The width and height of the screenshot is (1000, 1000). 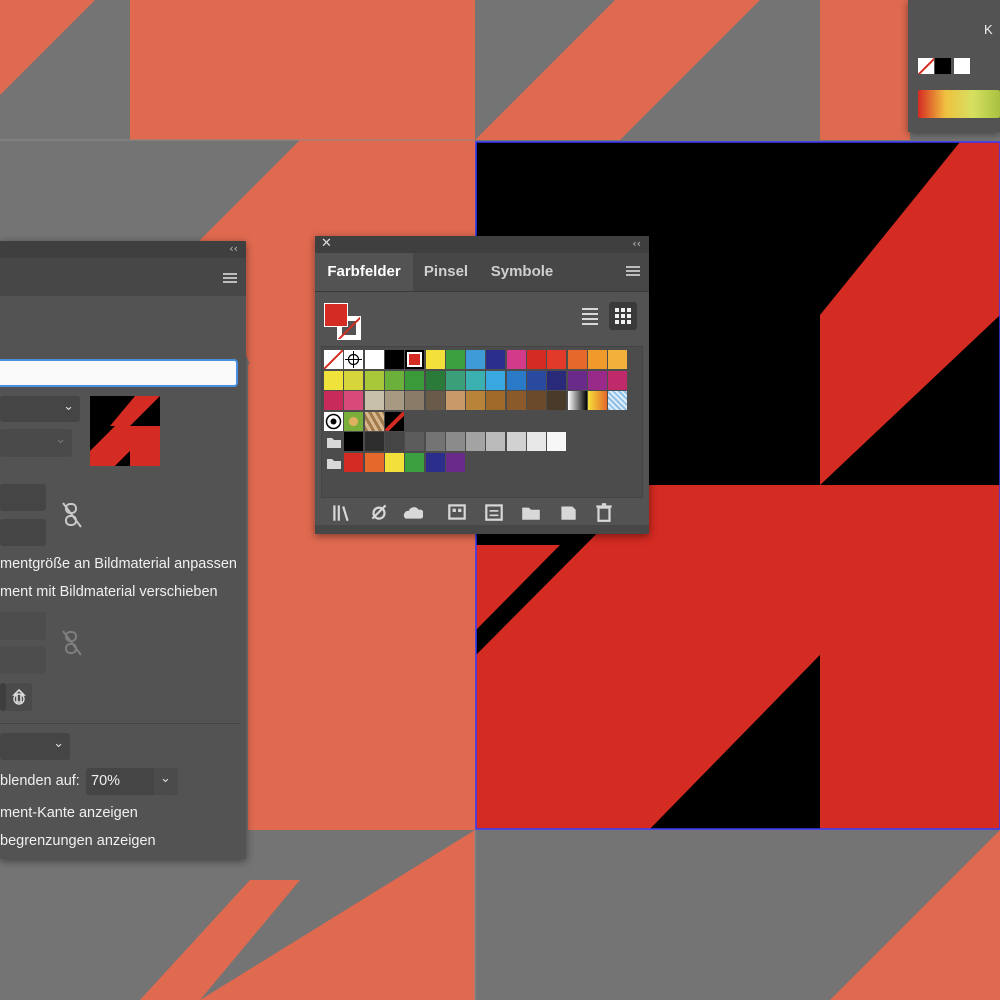 What do you see at coordinates (333, 359) in the screenshot?
I see `none-swatch` at bounding box center [333, 359].